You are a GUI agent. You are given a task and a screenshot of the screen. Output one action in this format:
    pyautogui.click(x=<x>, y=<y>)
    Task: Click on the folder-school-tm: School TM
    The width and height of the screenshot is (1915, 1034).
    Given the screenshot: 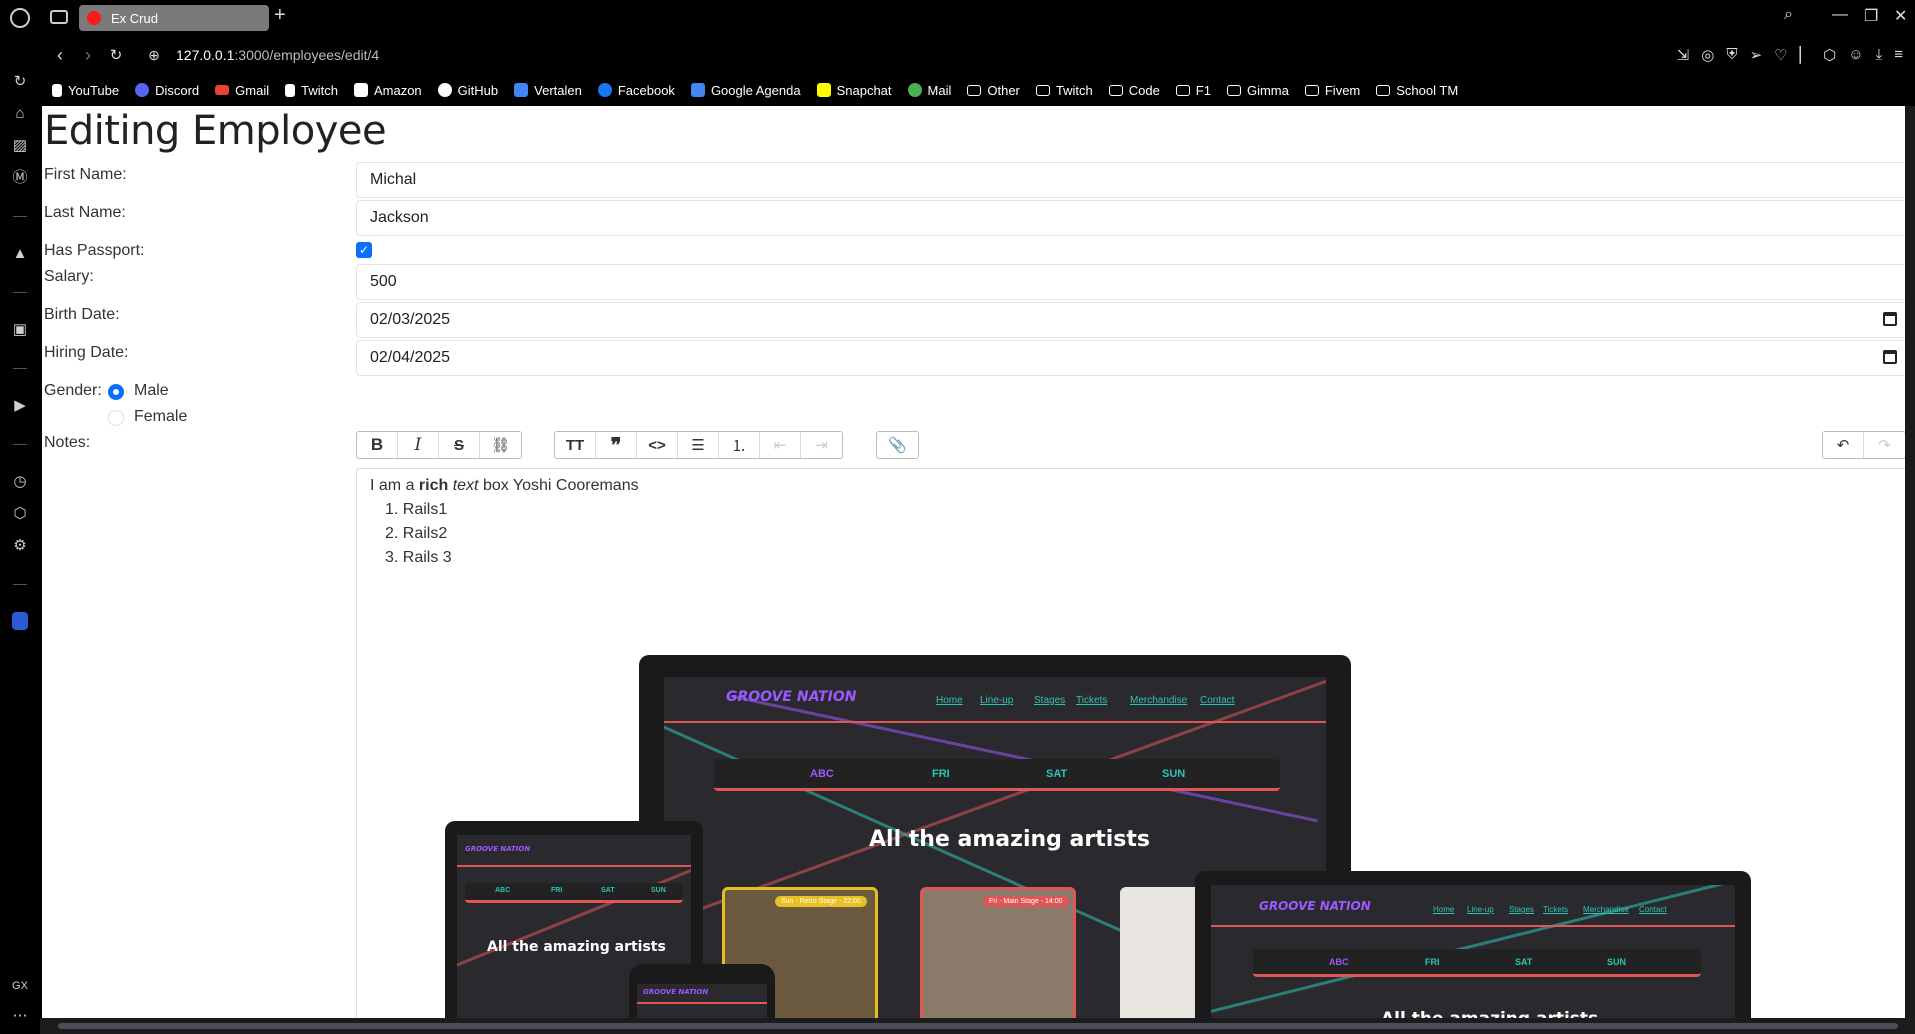 What is the action you would take?
    pyautogui.click(x=1417, y=90)
    